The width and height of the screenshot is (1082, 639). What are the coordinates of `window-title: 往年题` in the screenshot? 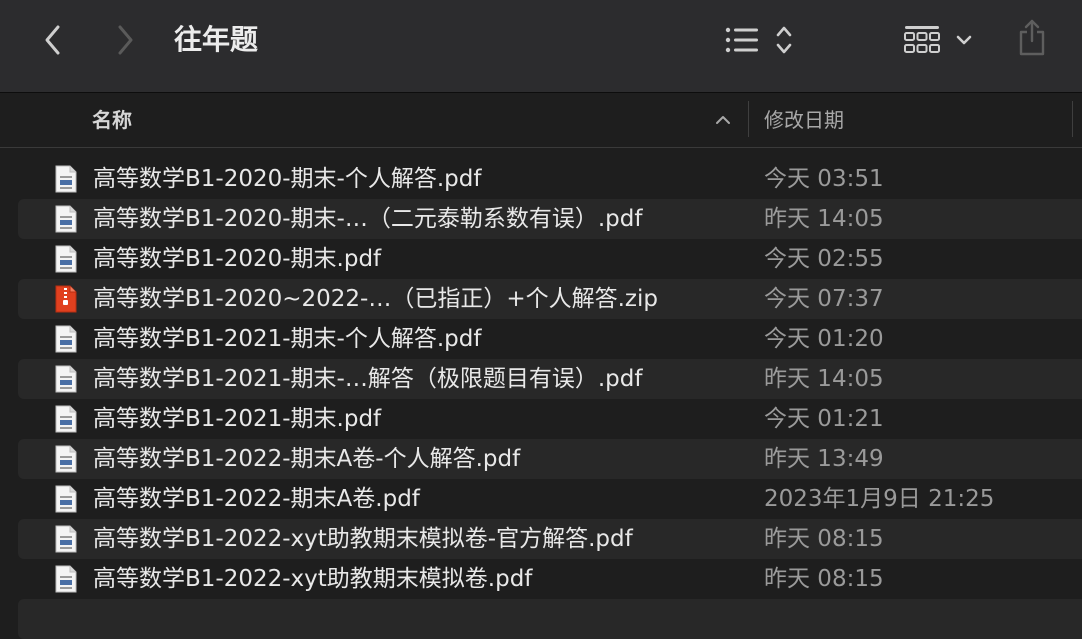 It's located at (216, 39).